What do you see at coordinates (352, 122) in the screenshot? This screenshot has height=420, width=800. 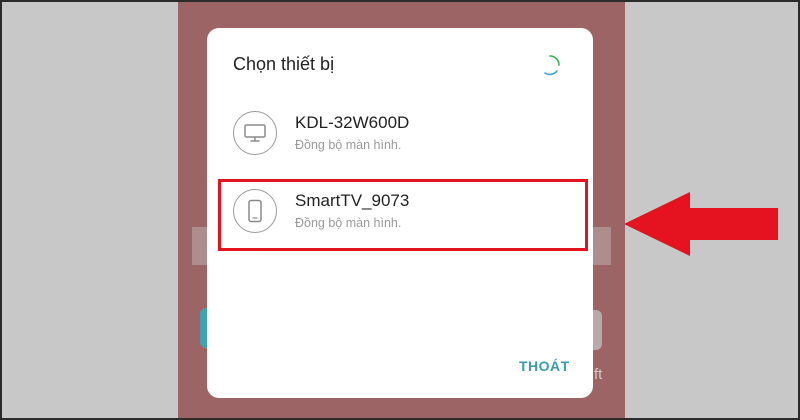 I see `device-name: KDL-32W600D` at bounding box center [352, 122].